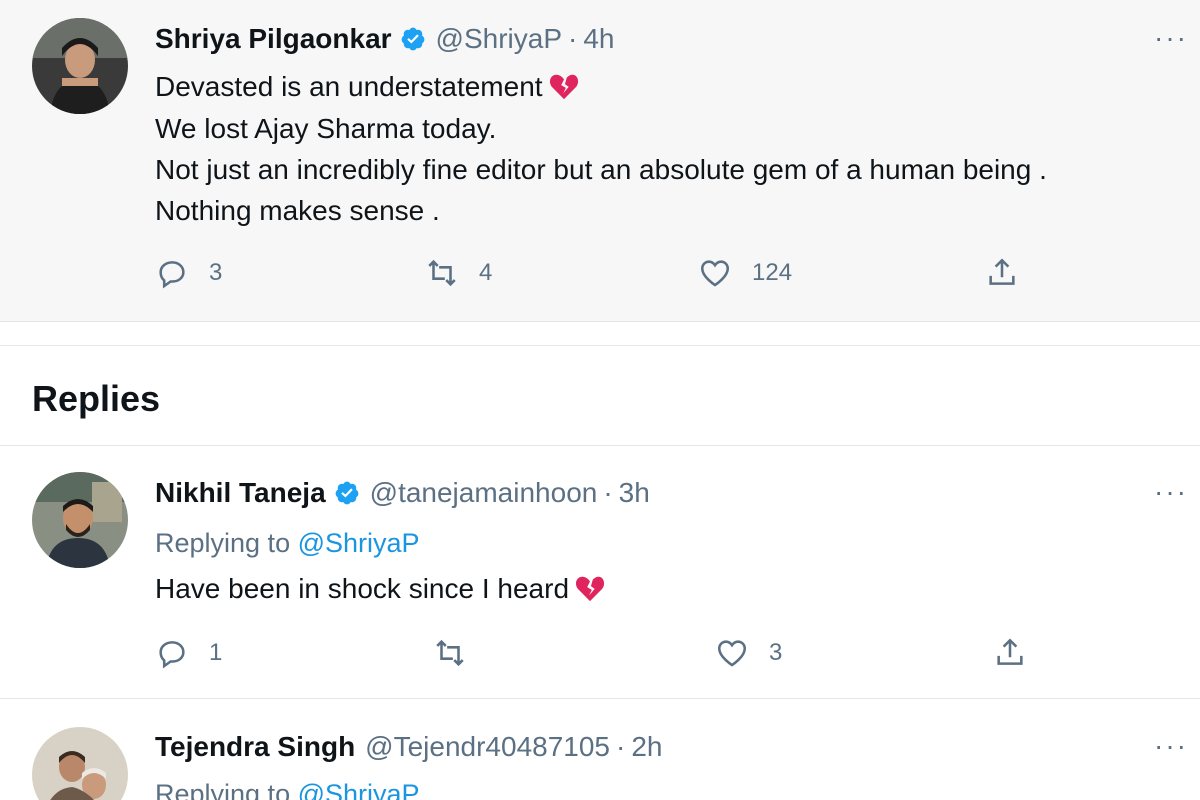  I want to click on reply-count: 1, so click(216, 652).